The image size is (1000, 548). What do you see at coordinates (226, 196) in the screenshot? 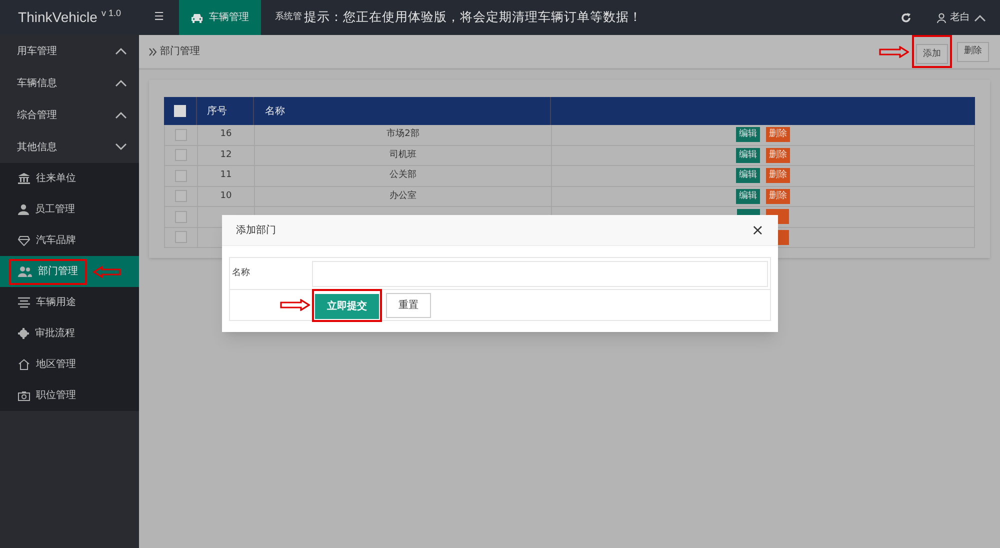
I see `table-cell-text: 10` at bounding box center [226, 196].